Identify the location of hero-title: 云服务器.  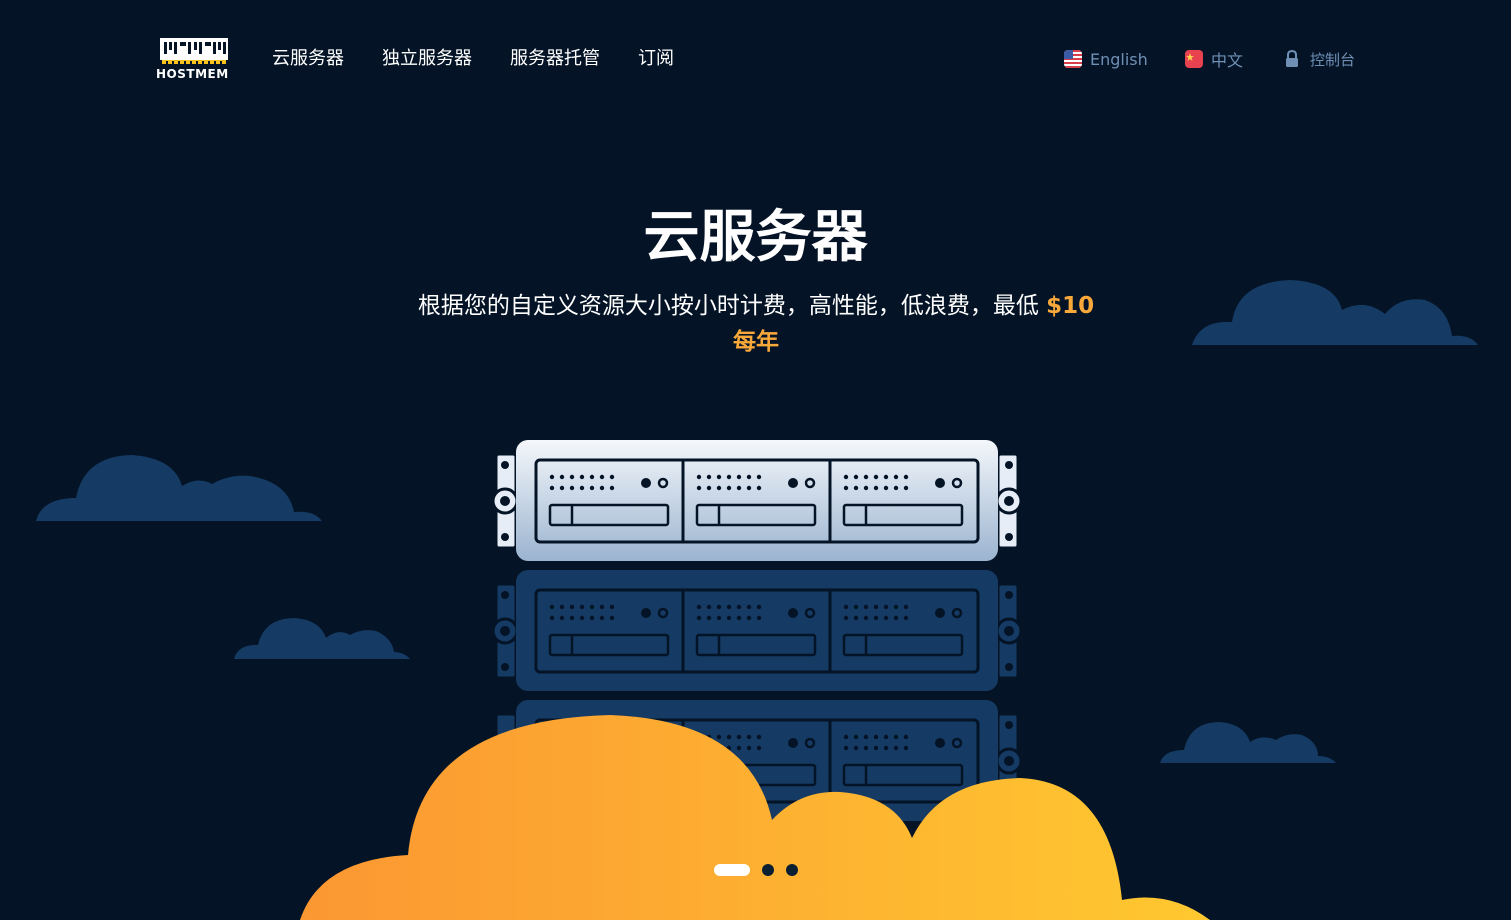
(755, 237).